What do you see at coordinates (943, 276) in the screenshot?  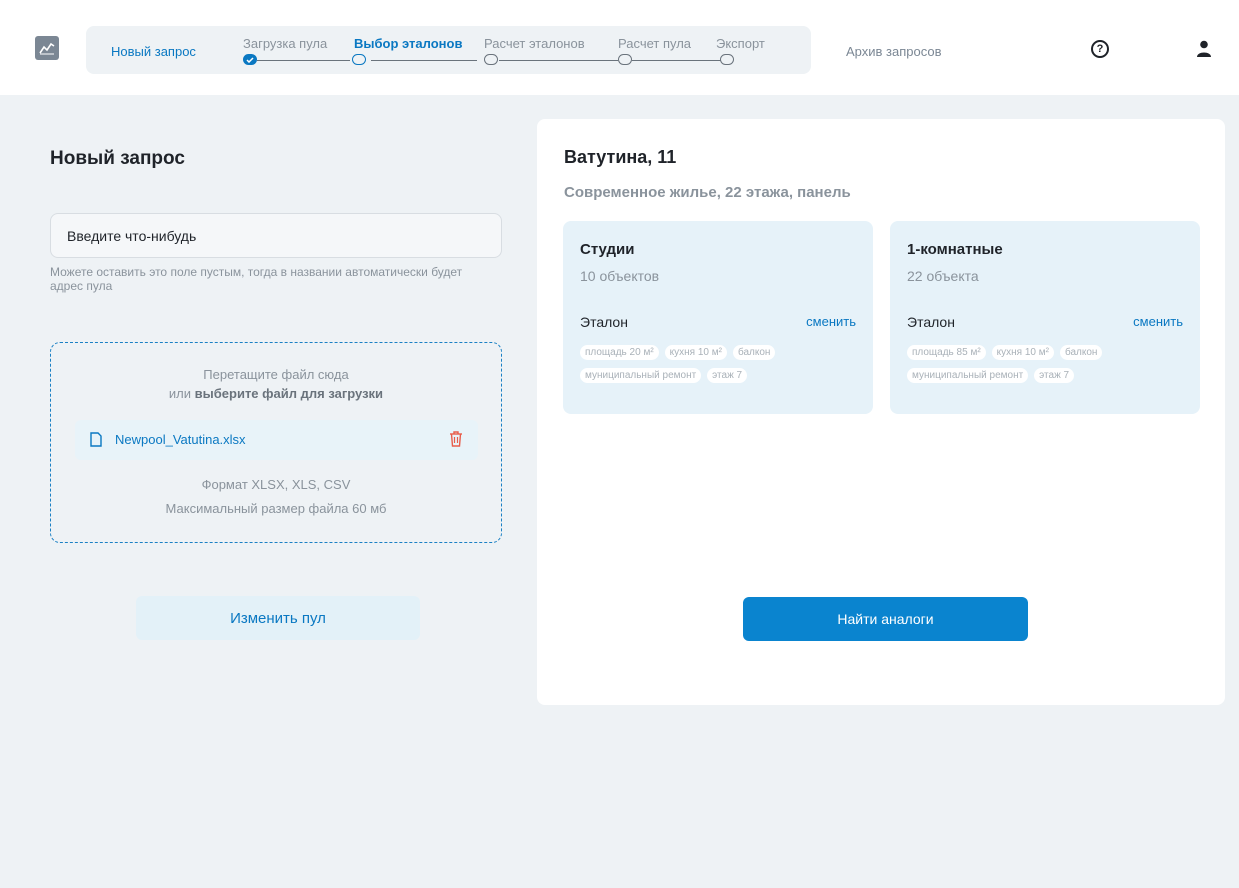 I see `card-object-count: 22 объекта` at bounding box center [943, 276].